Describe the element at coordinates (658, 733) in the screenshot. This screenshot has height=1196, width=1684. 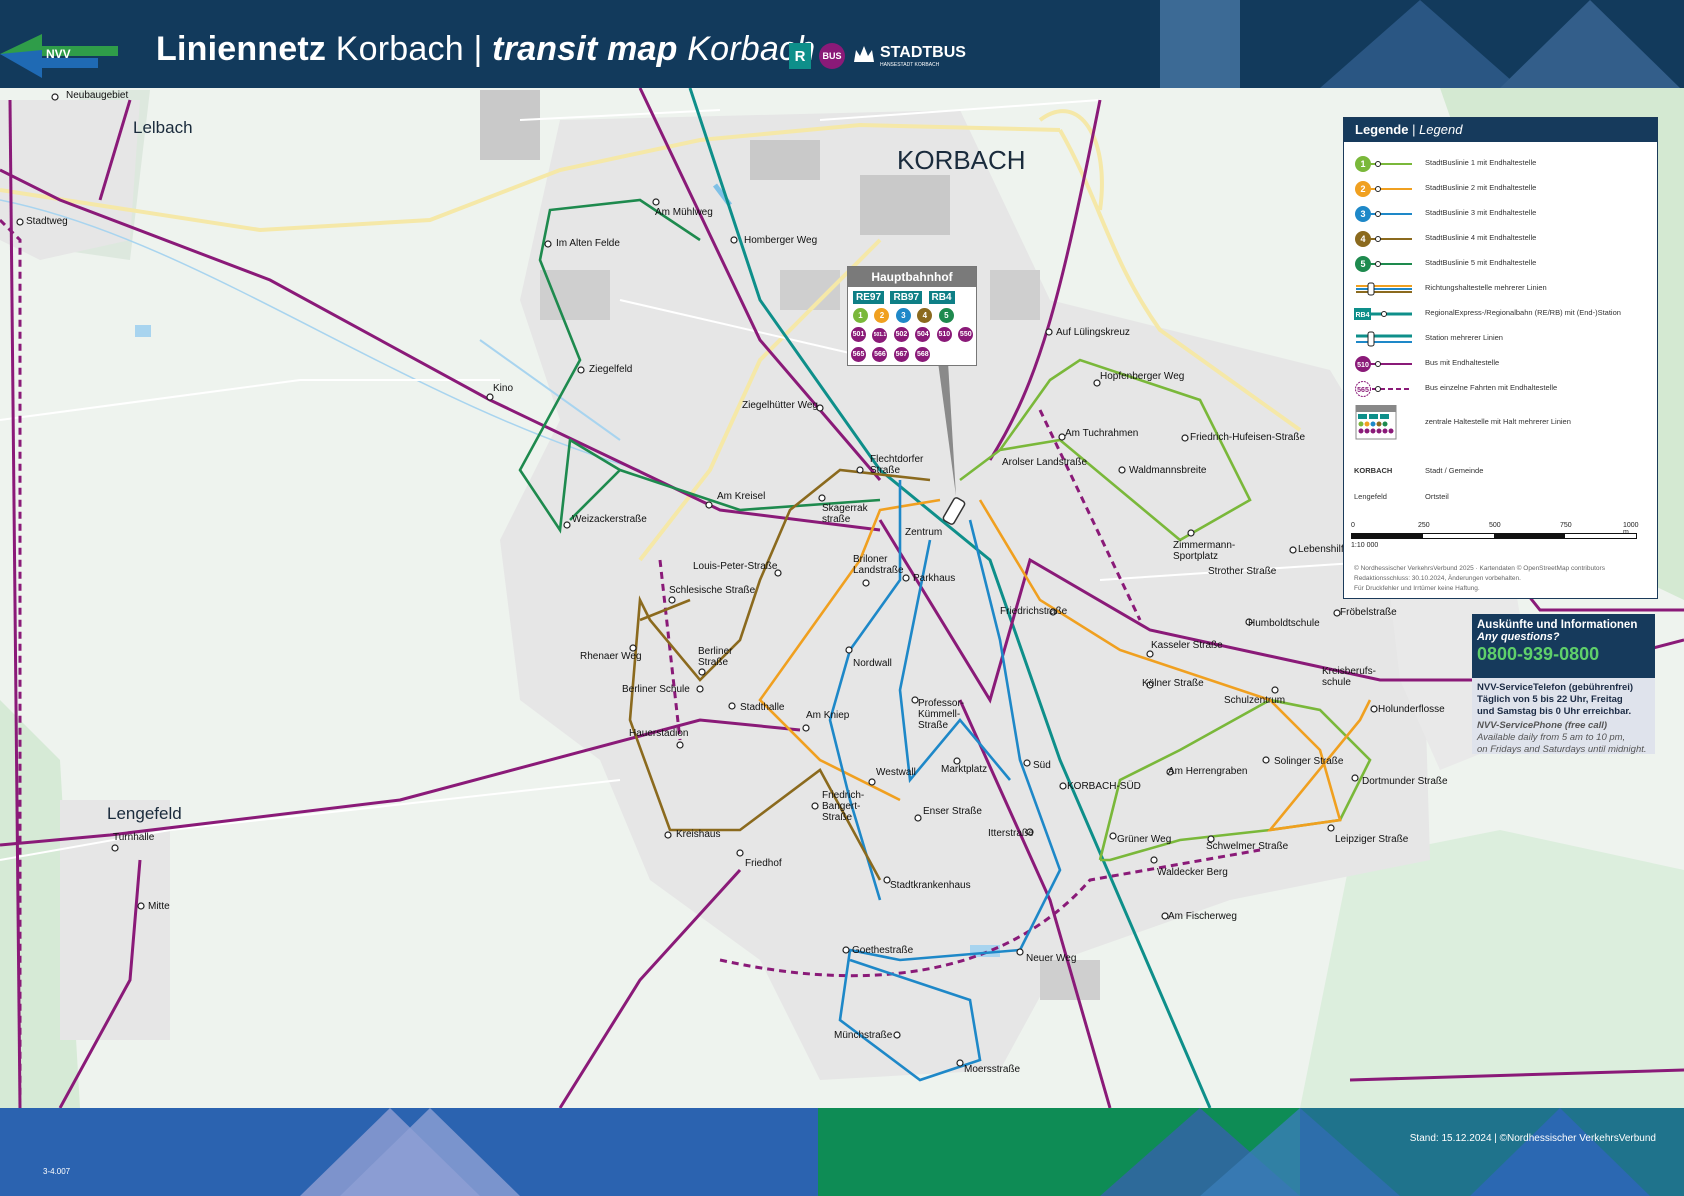
I see `stop-label: Hauerstadion` at that location.